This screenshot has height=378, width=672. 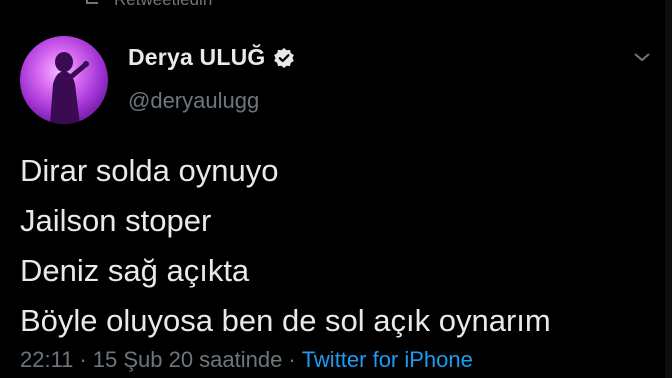 What do you see at coordinates (135, 270) in the screenshot?
I see `tweet-line: Deniz sağ açıkta` at bounding box center [135, 270].